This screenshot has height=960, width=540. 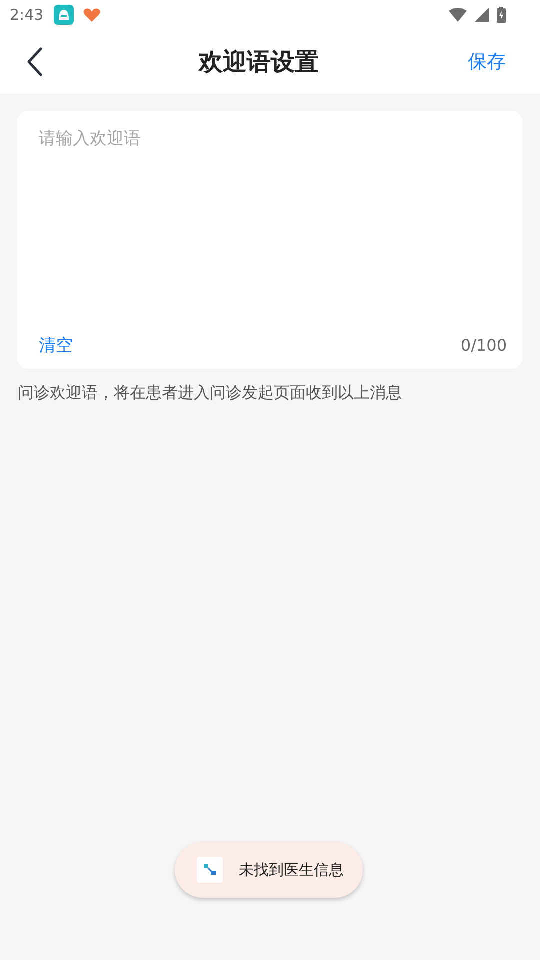 I want to click on clear-button: 清空, so click(x=56, y=345).